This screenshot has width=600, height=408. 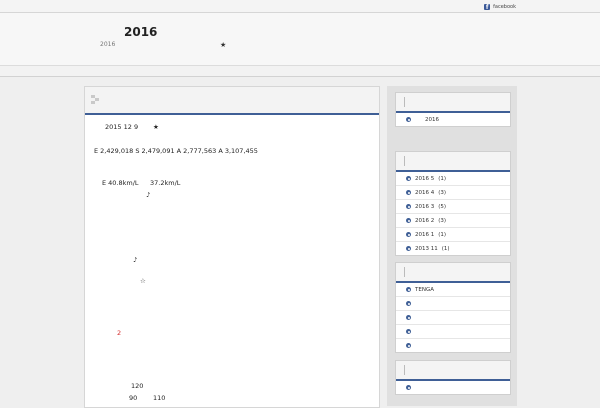 What do you see at coordinates (156, 127) in the screenshot?
I see `post-star: ★` at bounding box center [156, 127].